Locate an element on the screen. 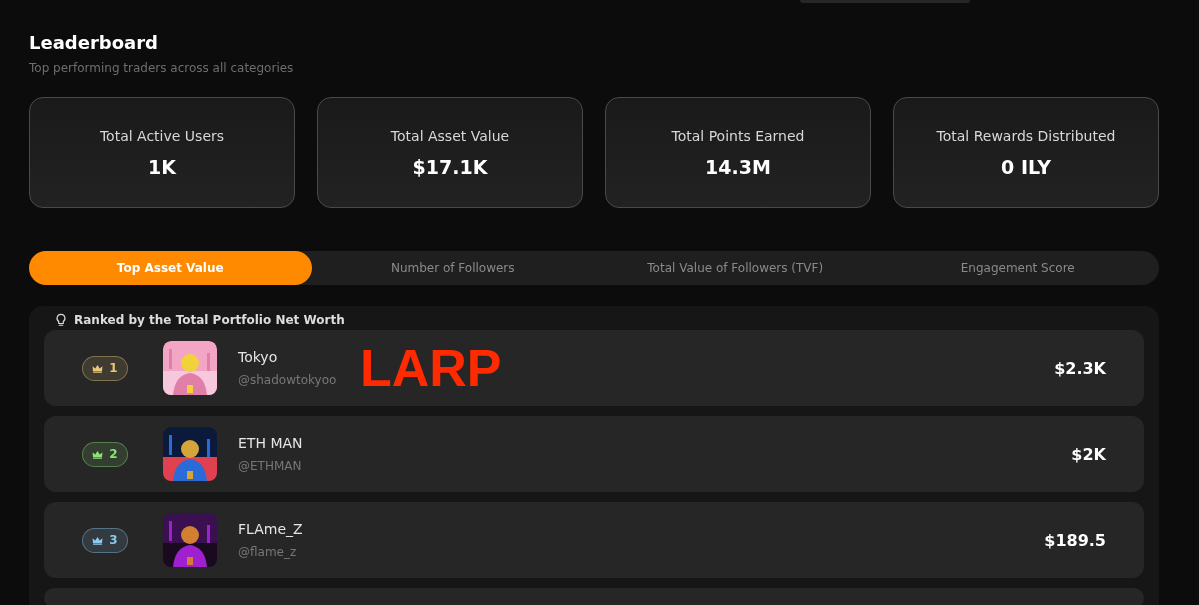 This screenshot has width=1199, height=605. rank-number: 3 is located at coordinates (113, 540).